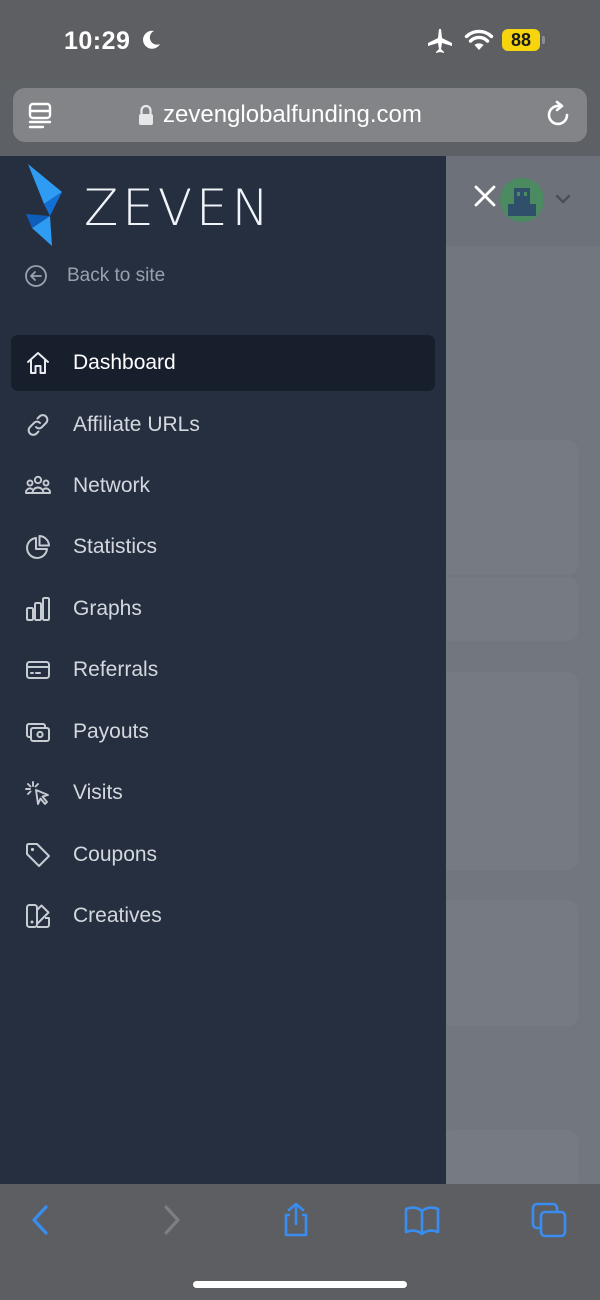  What do you see at coordinates (116, 275) in the screenshot?
I see `back-to-site-label: Back to site` at bounding box center [116, 275].